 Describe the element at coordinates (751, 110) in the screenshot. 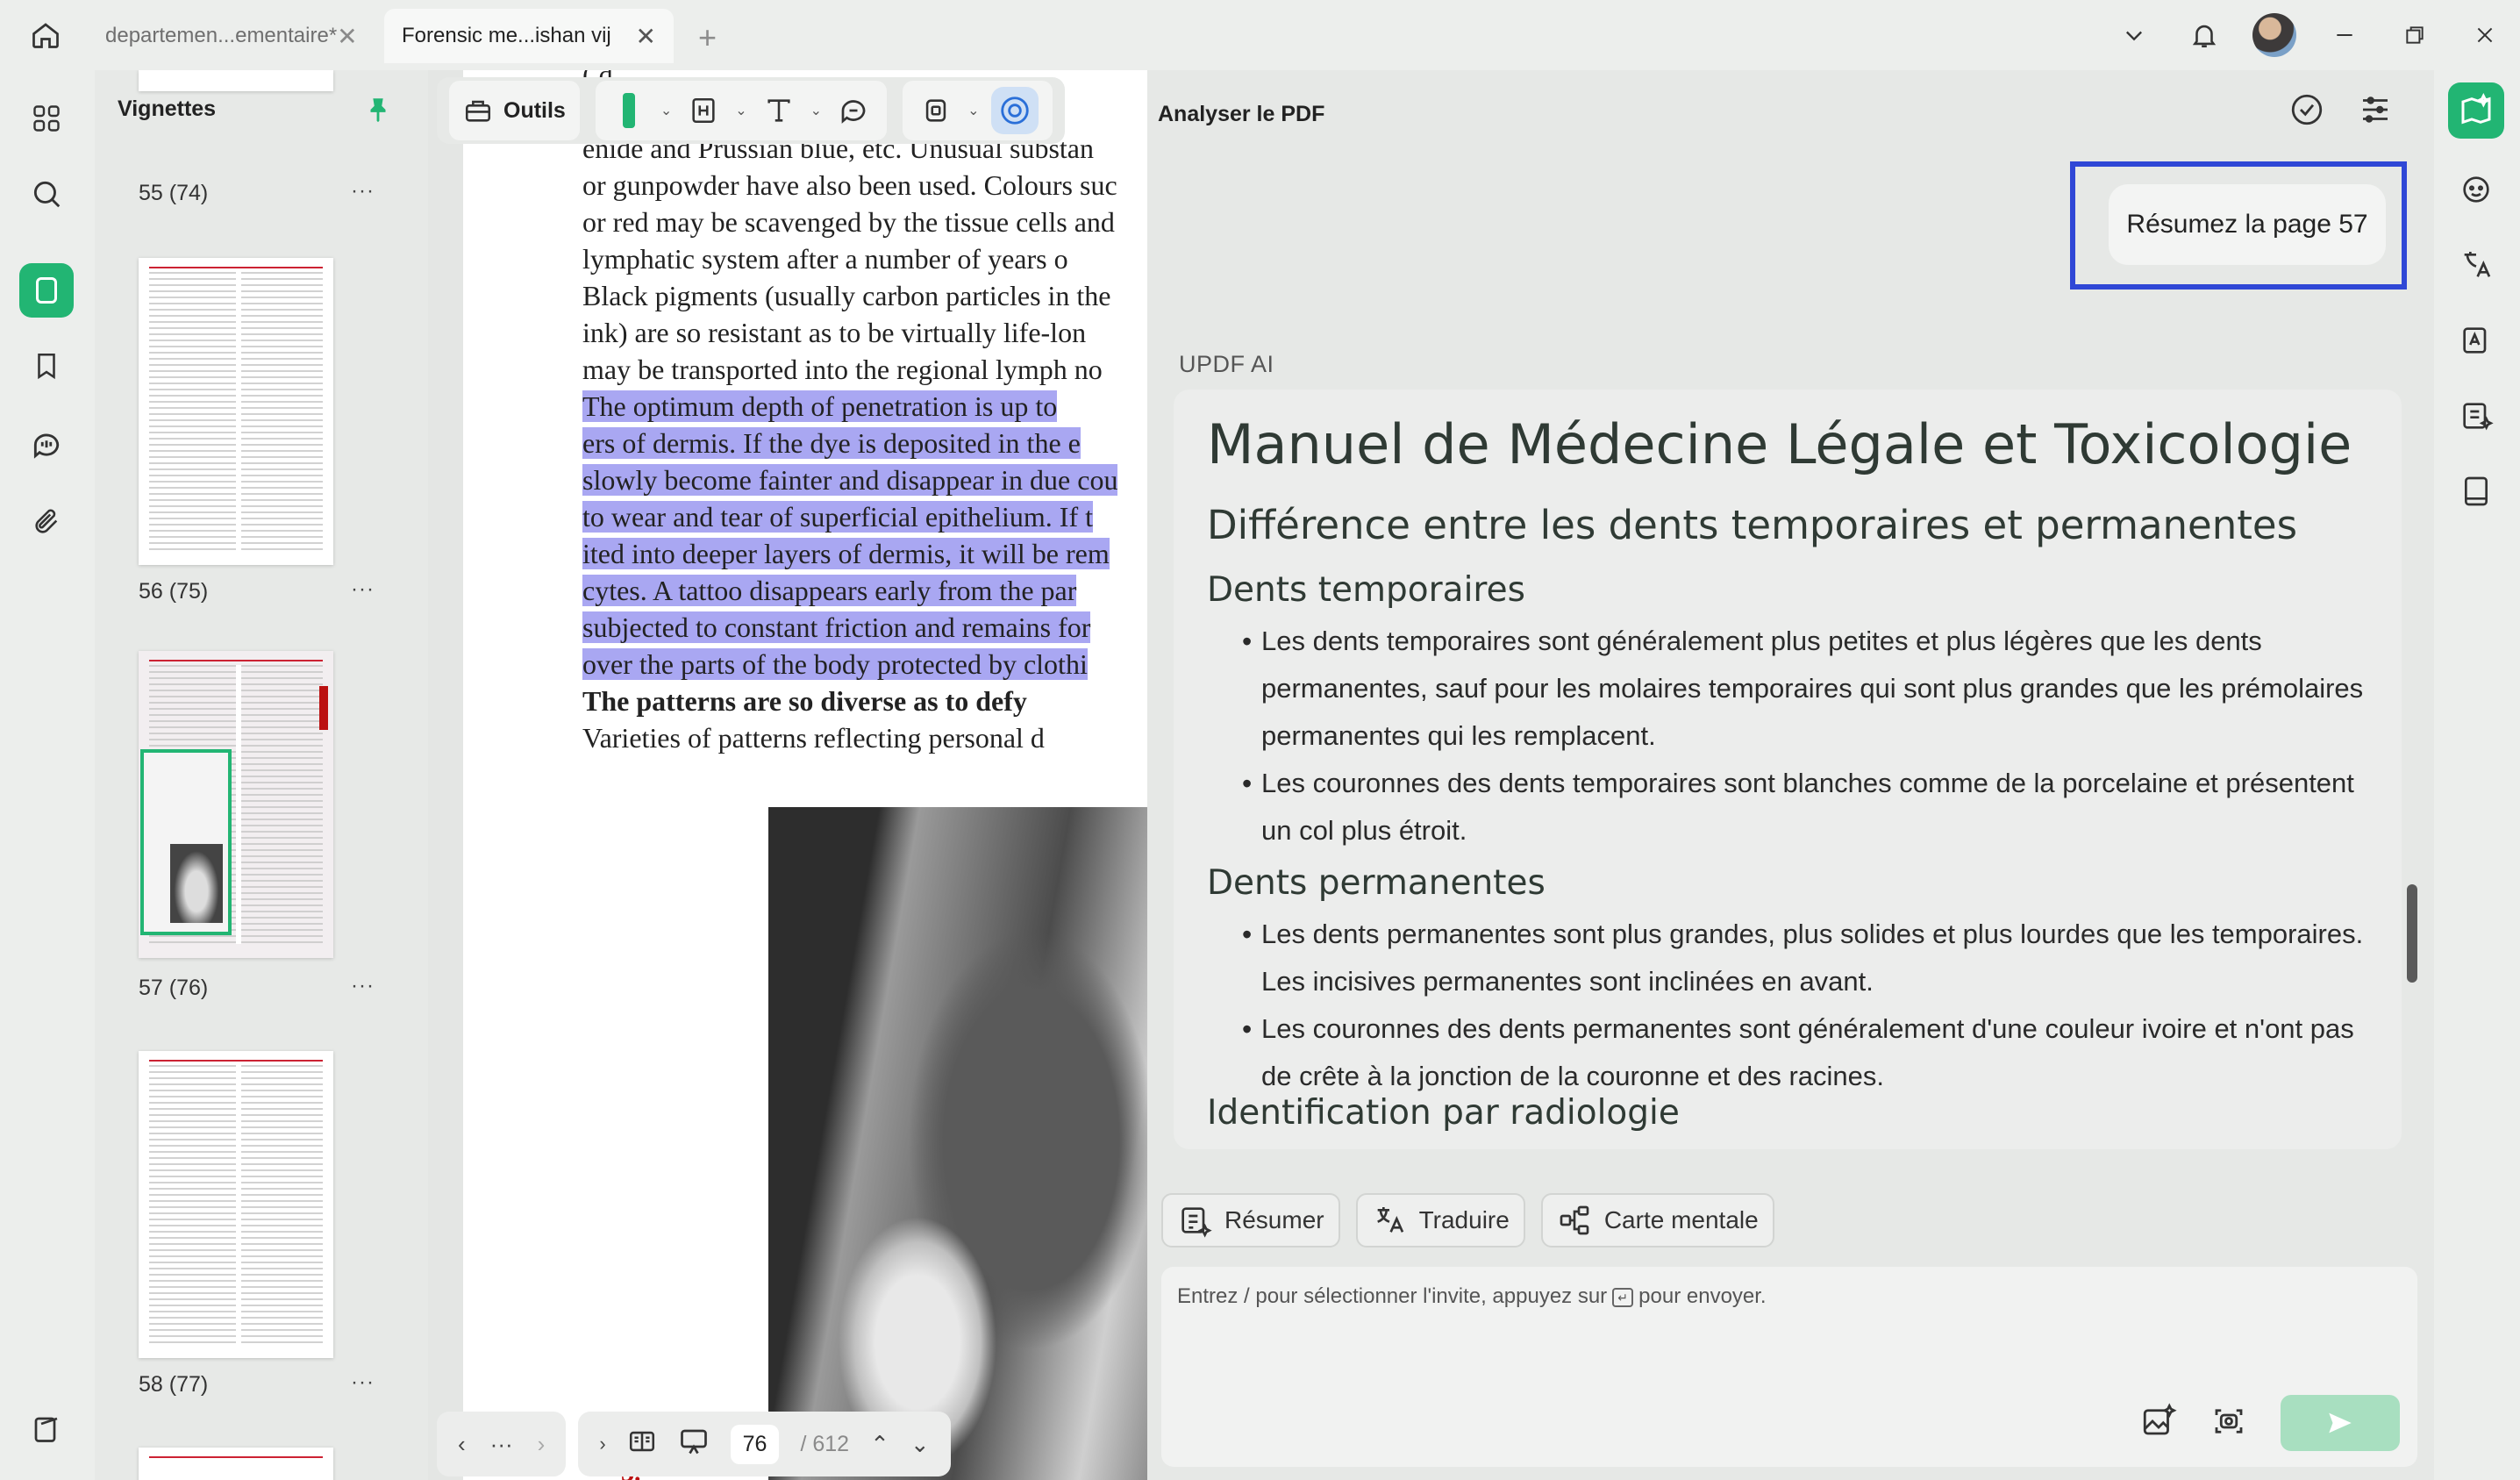

I see `edit-toolbar: Outils ⌄ ⌄ ⌄ ⌄` at that location.